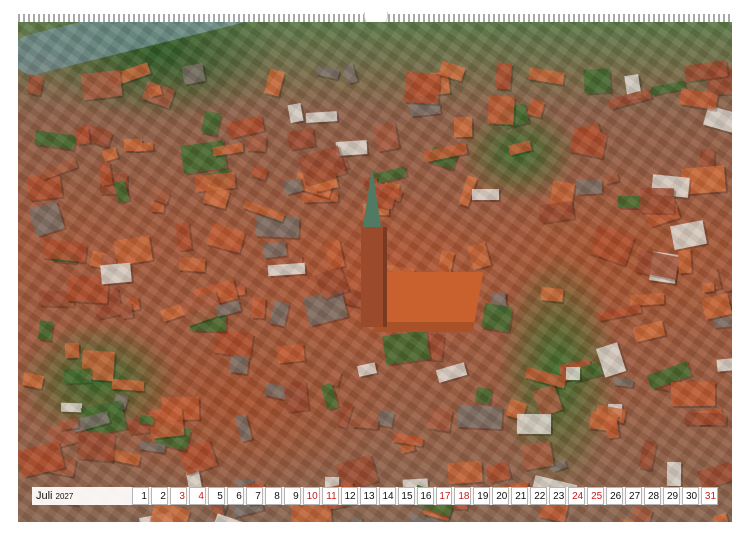 This screenshot has width=750, height=540. I want to click on day-cell: 29, so click(672, 496).